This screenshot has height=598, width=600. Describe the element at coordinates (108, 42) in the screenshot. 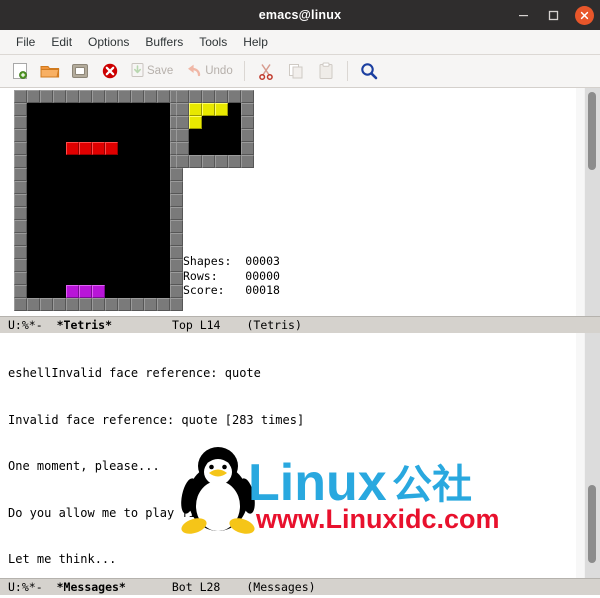

I see `menu-item-options: Options` at that location.